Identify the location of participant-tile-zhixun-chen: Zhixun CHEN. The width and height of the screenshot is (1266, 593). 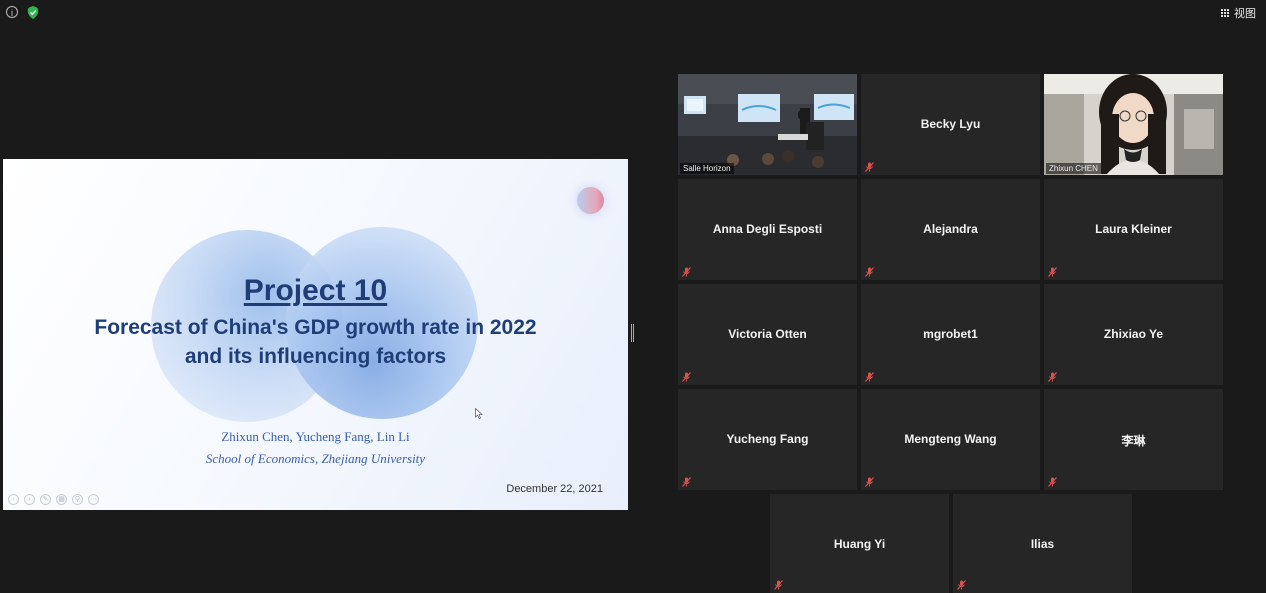
(1133, 124).